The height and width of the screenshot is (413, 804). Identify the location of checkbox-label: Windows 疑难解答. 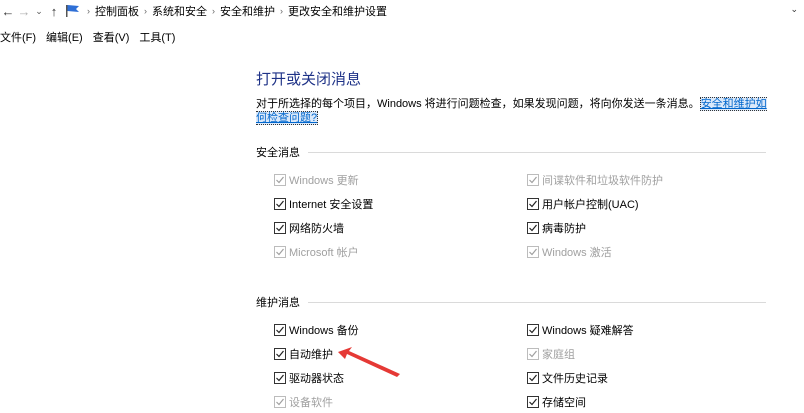
(588, 331).